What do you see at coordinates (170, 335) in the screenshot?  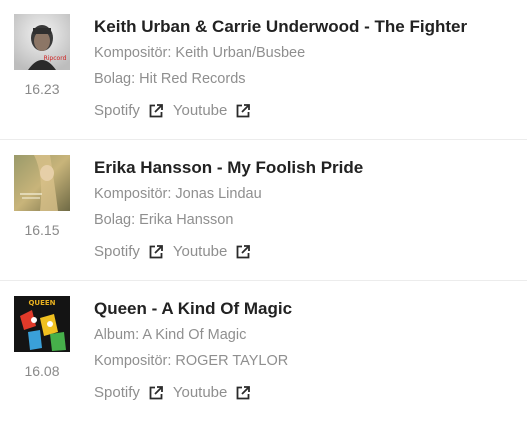 I see `album-line: Album: A Kind Of Magic` at bounding box center [170, 335].